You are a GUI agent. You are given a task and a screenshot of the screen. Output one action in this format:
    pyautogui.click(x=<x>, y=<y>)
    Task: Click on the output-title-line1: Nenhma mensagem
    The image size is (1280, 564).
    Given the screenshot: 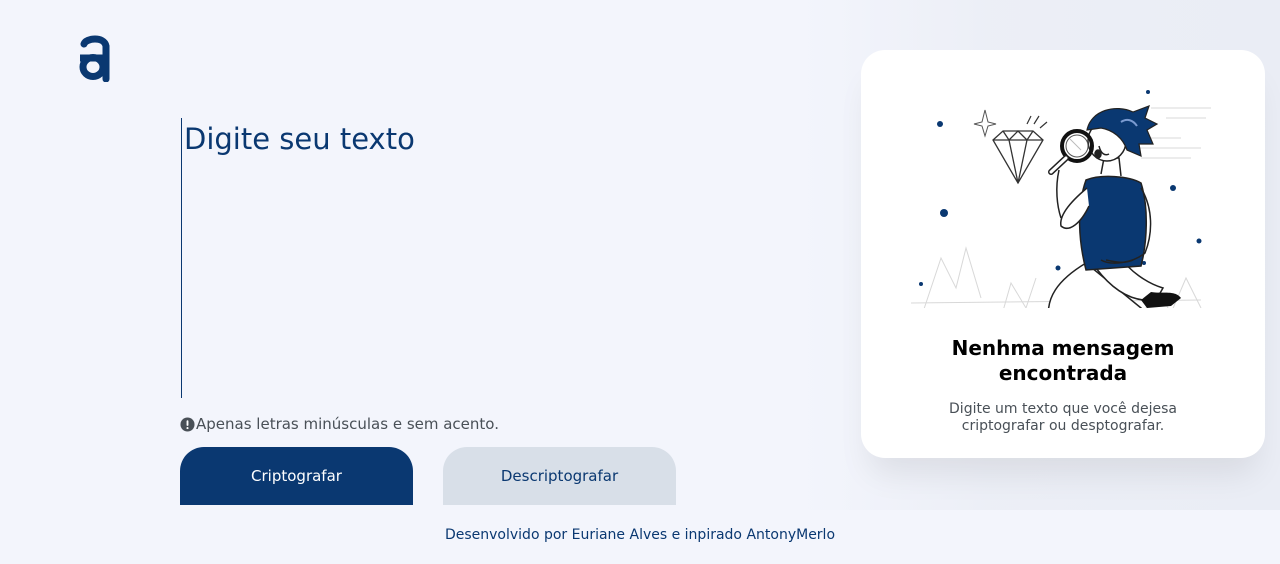 What is the action you would take?
    pyautogui.click(x=1063, y=348)
    